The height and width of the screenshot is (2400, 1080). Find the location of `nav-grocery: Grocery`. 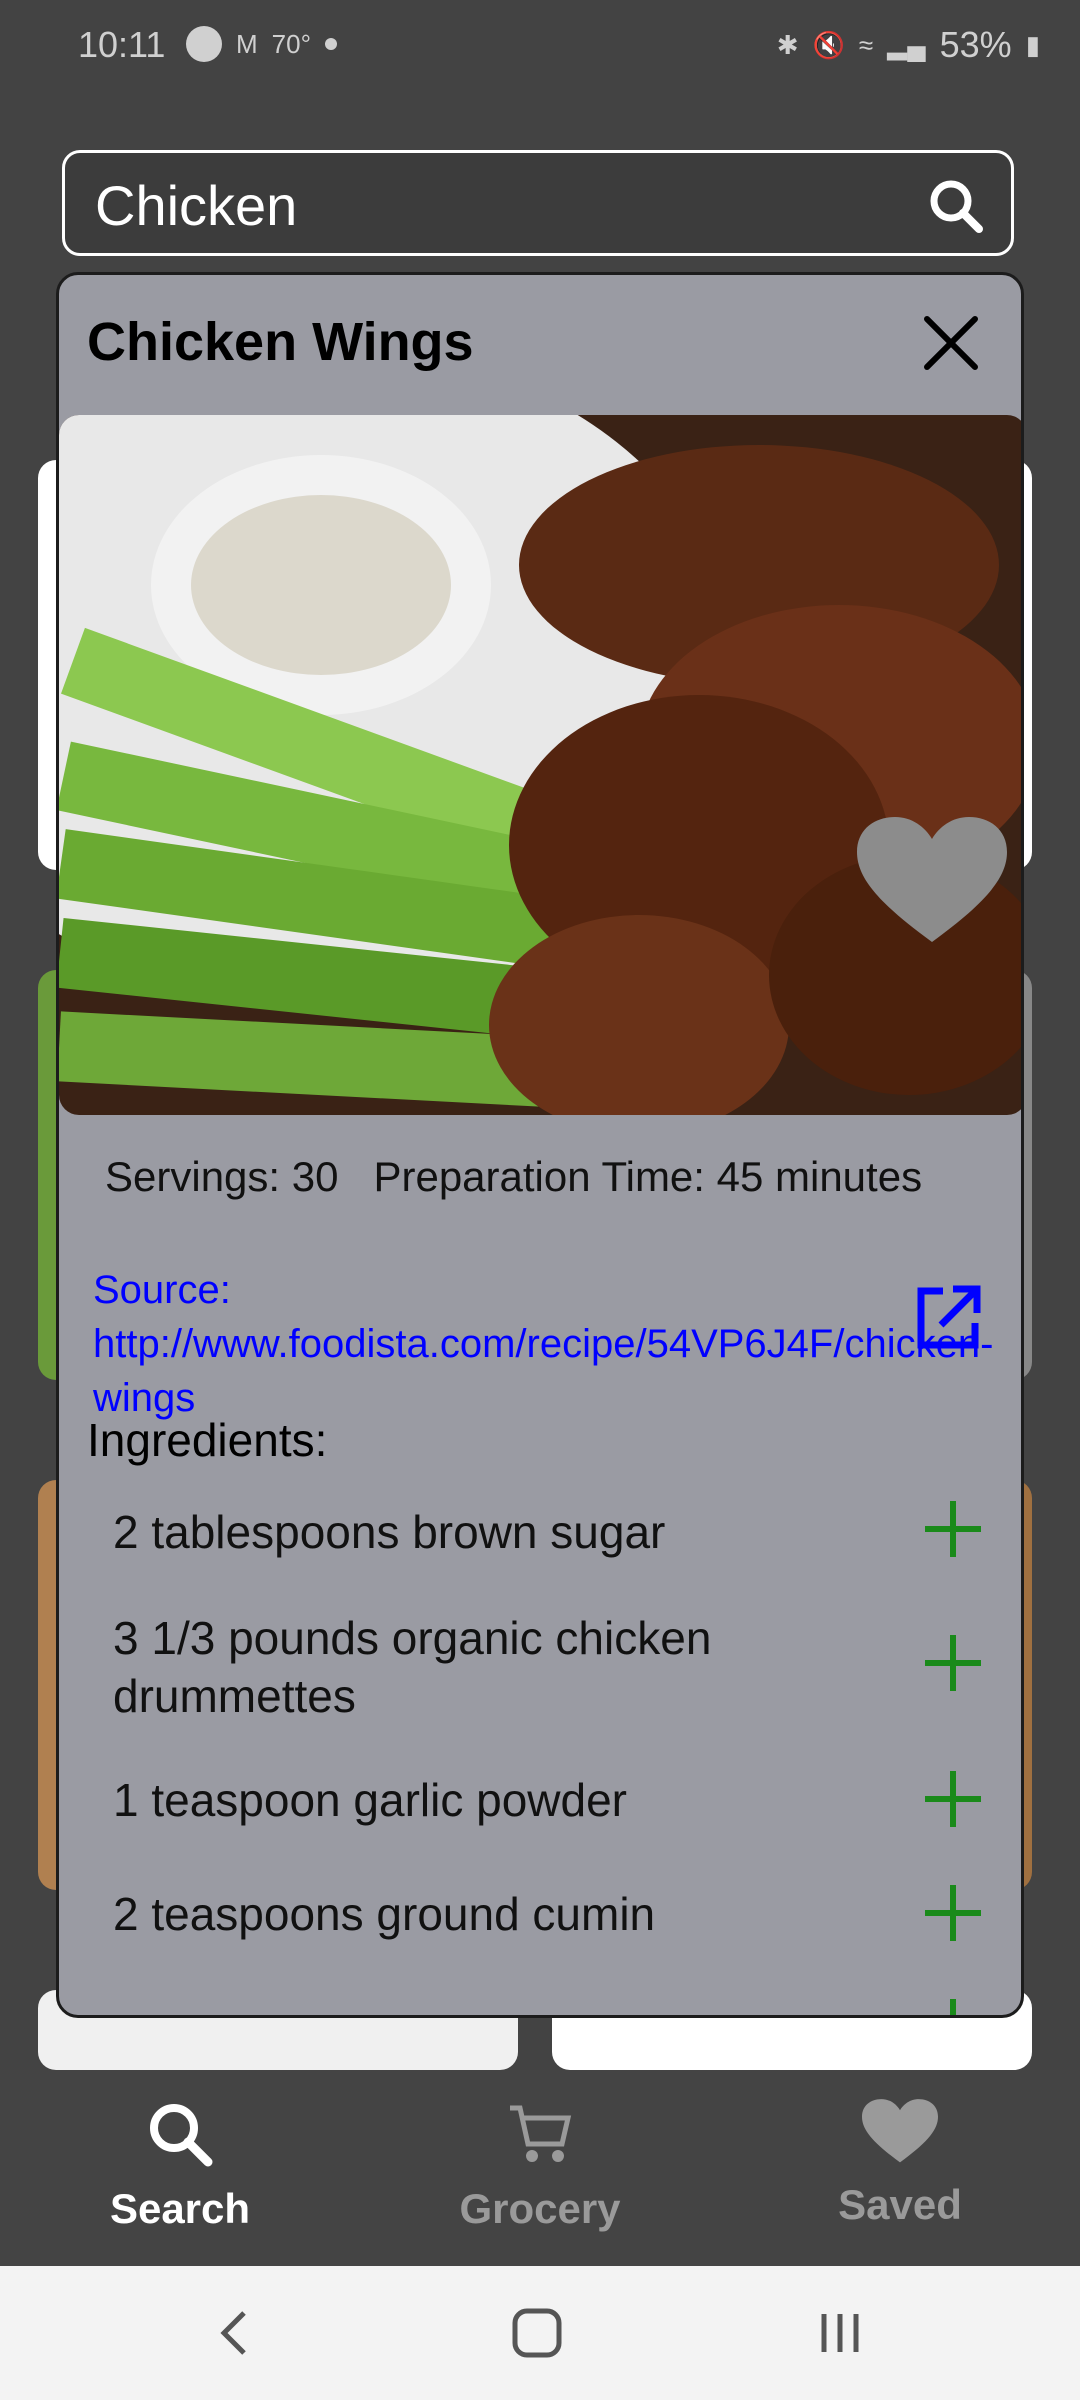

nav-grocery: Grocery is located at coordinates (540, 2165).